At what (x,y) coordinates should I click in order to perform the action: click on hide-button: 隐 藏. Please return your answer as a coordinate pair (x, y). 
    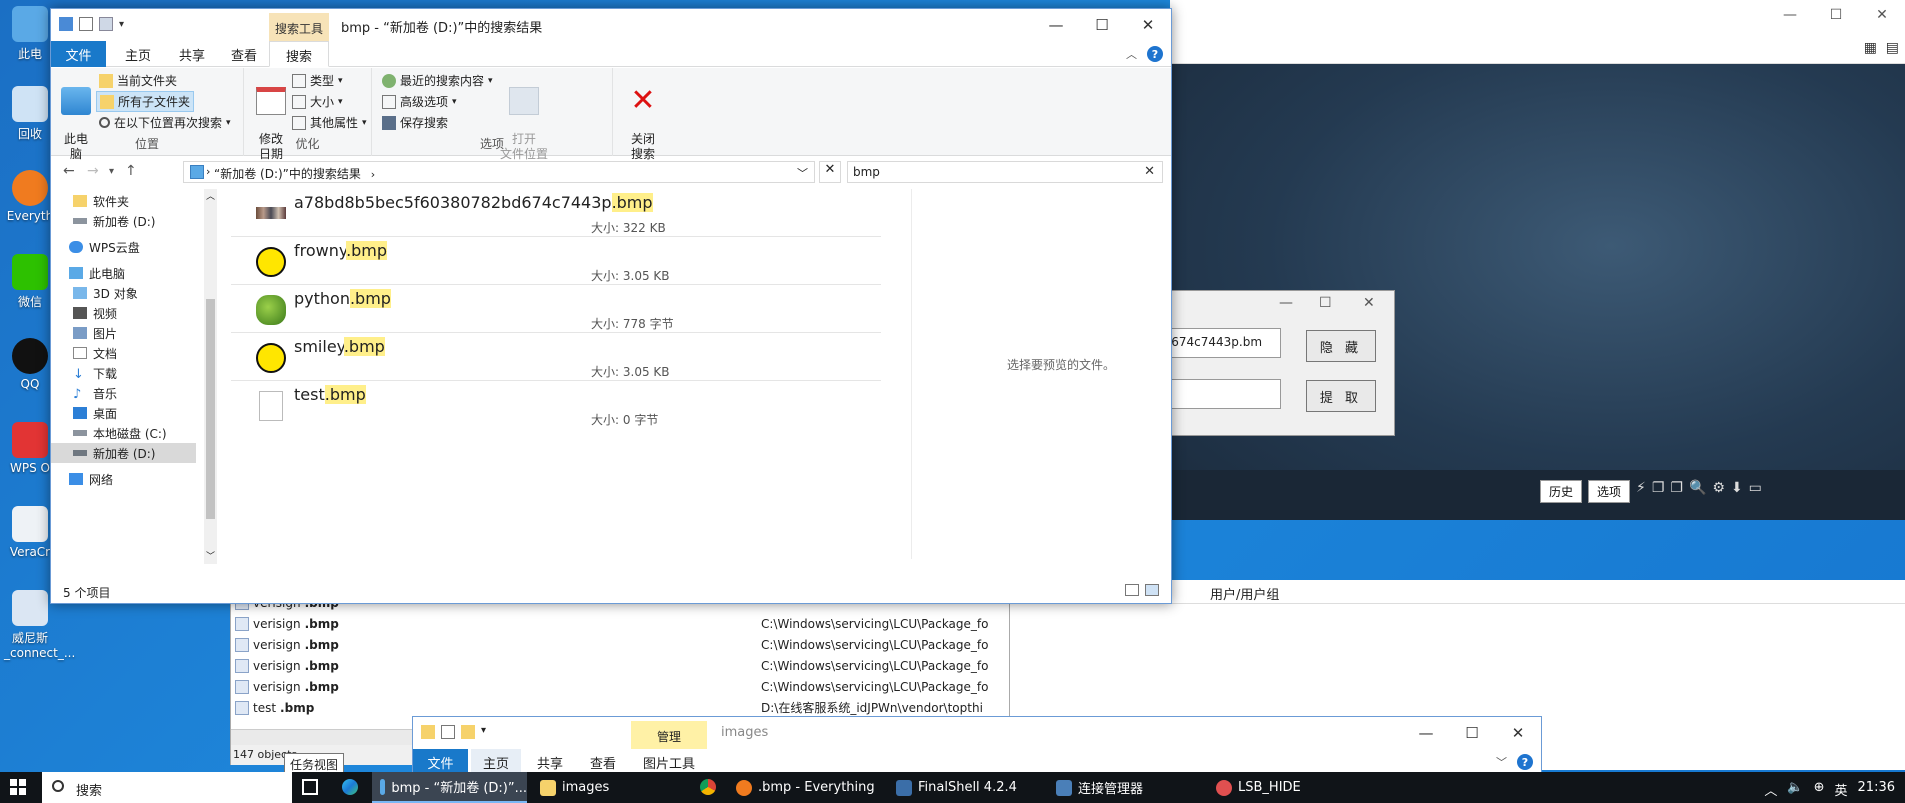
    Looking at the image, I should click on (1341, 346).